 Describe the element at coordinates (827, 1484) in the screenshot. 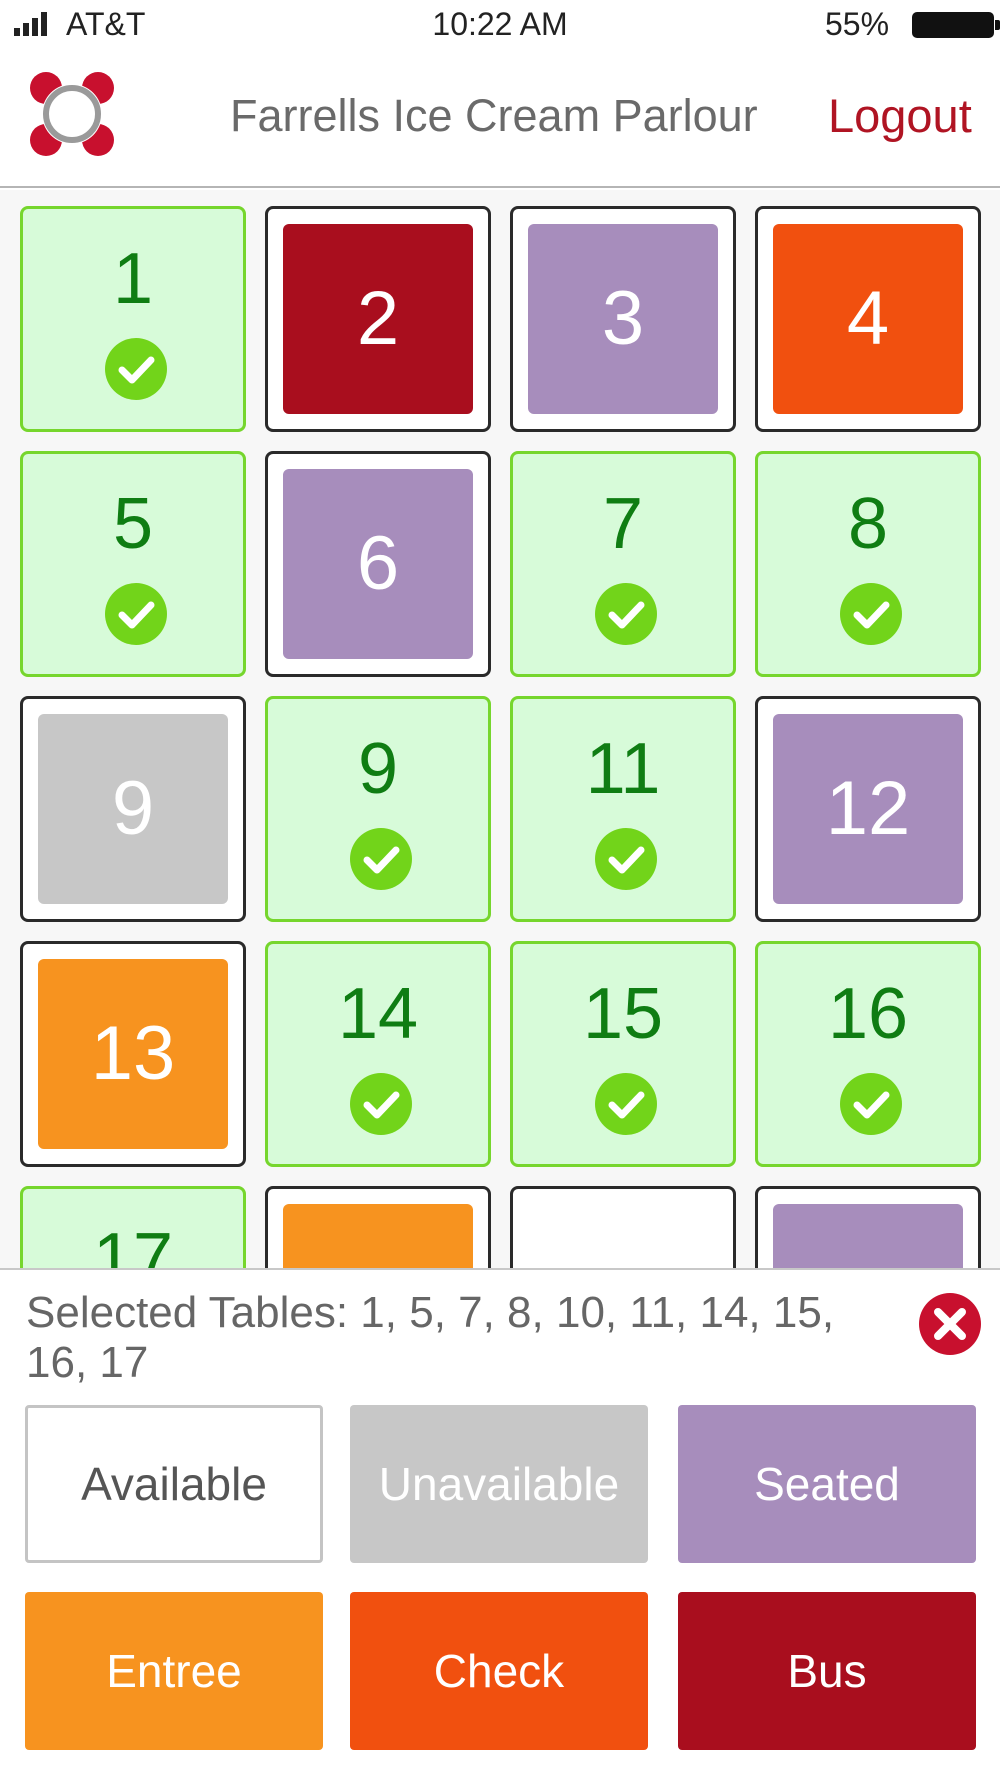

I see `status-button-seated: Seated` at that location.